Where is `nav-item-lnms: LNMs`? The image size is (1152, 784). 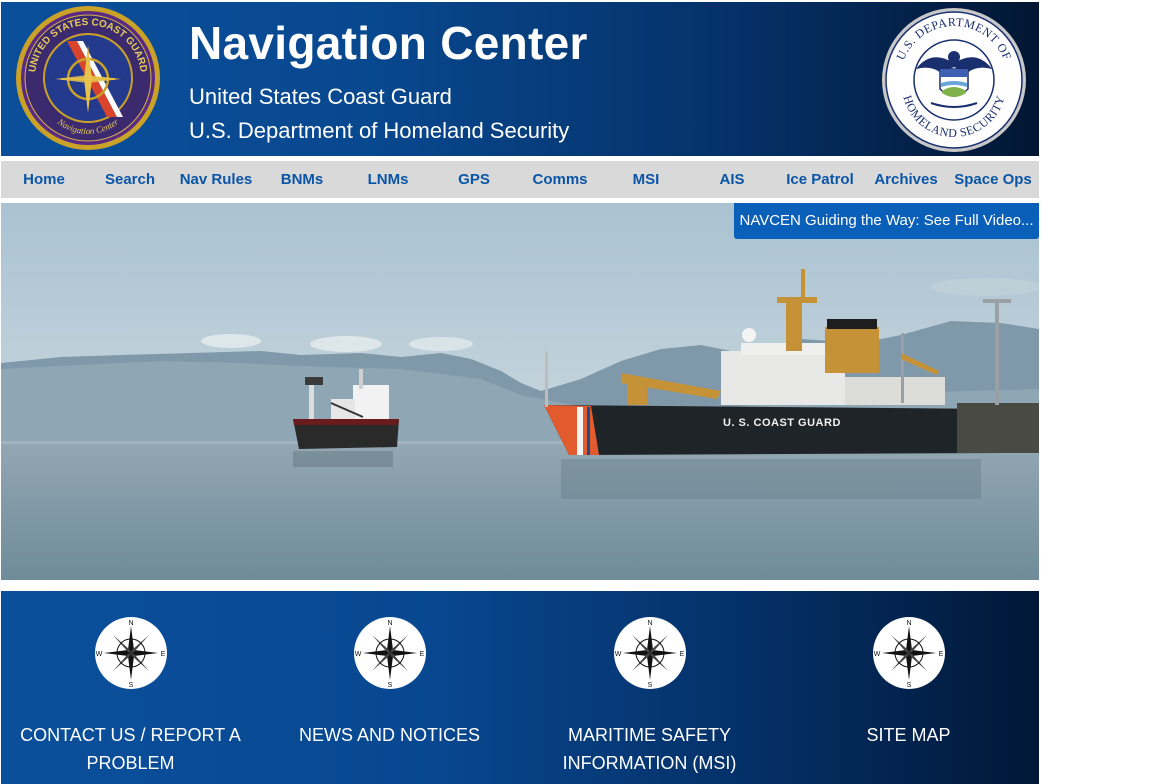
nav-item-lnms: LNMs is located at coordinates (388, 179).